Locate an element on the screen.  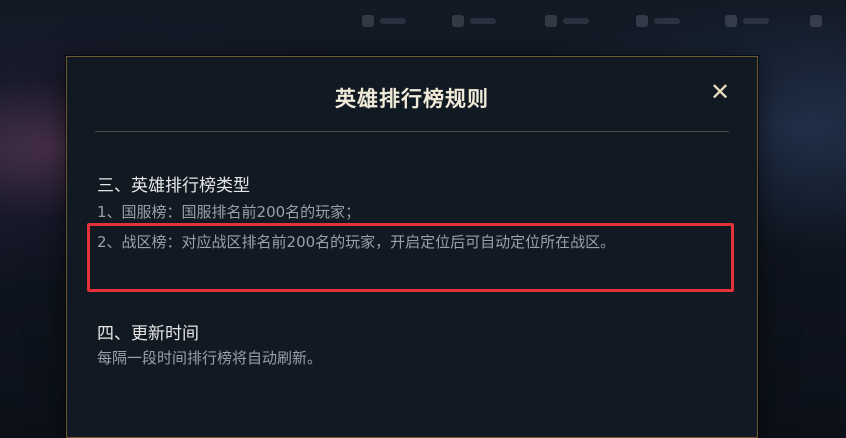
highlight-annotation-box is located at coordinates (410, 257).